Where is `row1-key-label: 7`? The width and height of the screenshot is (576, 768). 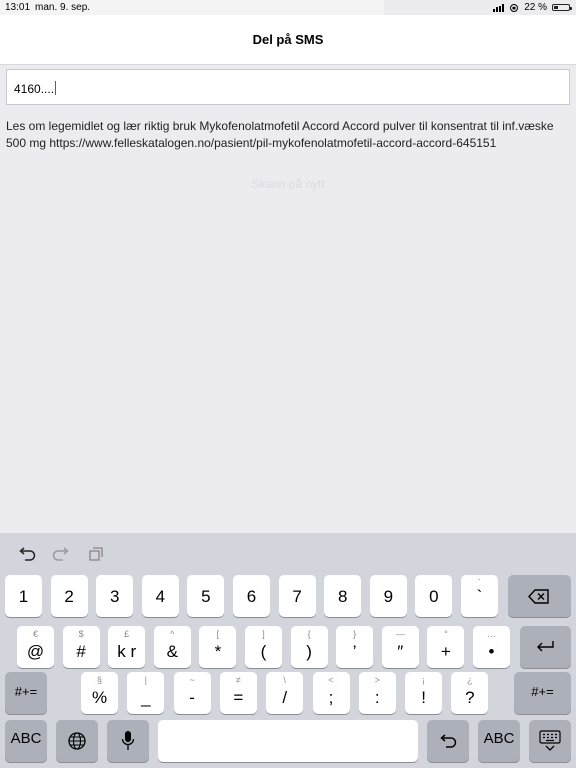
row1-key-label: 7 is located at coordinates (297, 596).